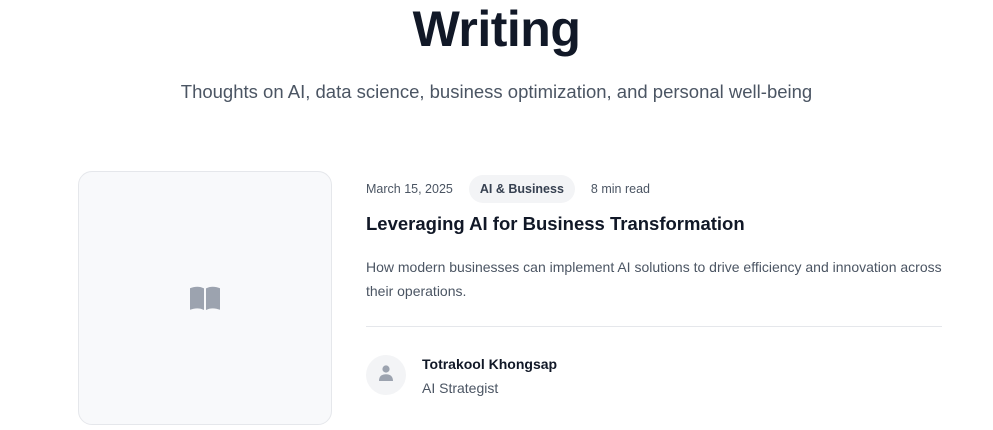  Describe the element at coordinates (521, 189) in the screenshot. I see `category-badge: AI & Business` at that location.